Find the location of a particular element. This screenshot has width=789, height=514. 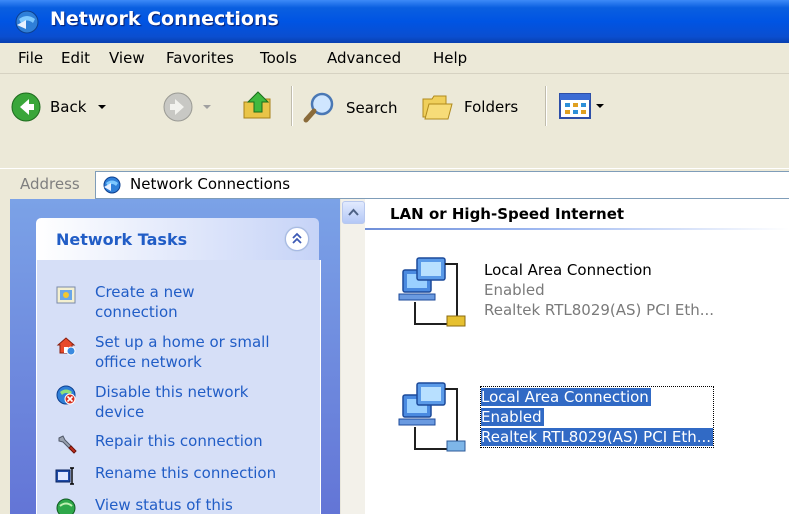

network-tasks-title: Network Tasks is located at coordinates (122, 239).